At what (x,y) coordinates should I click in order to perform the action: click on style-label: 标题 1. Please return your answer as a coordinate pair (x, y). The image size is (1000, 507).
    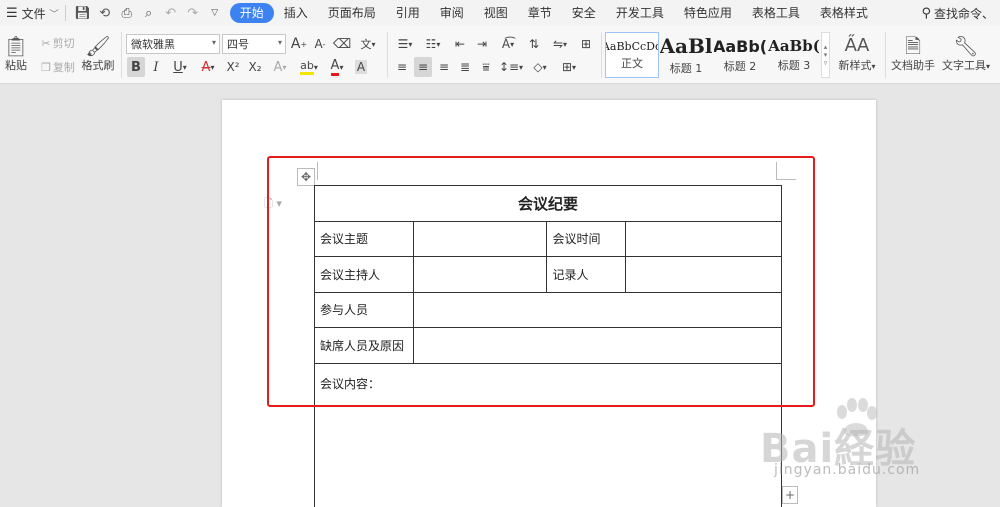
    Looking at the image, I should click on (686, 68).